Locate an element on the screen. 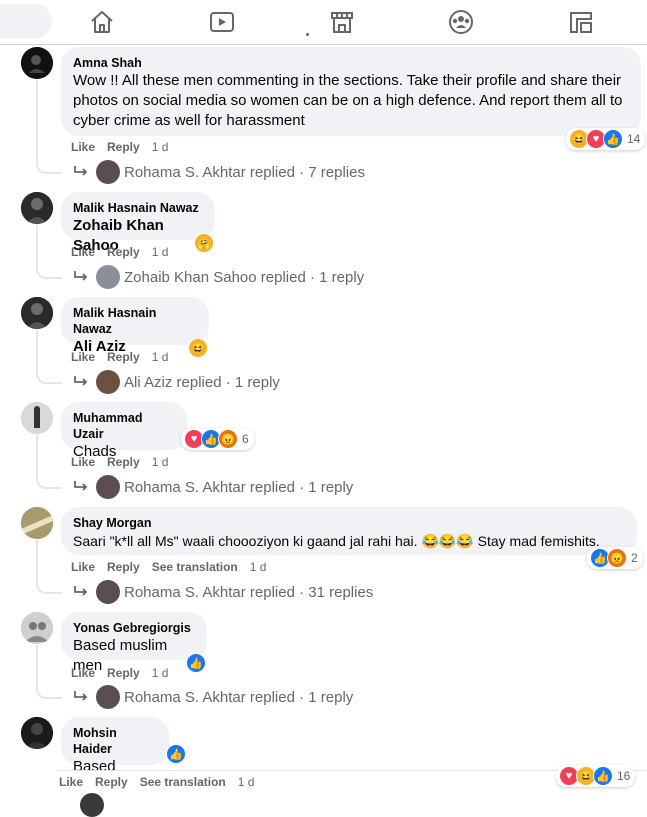  replies-summary: Zohaib Khan Sahoo replied · 1 reply is located at coordinates (244, 277).